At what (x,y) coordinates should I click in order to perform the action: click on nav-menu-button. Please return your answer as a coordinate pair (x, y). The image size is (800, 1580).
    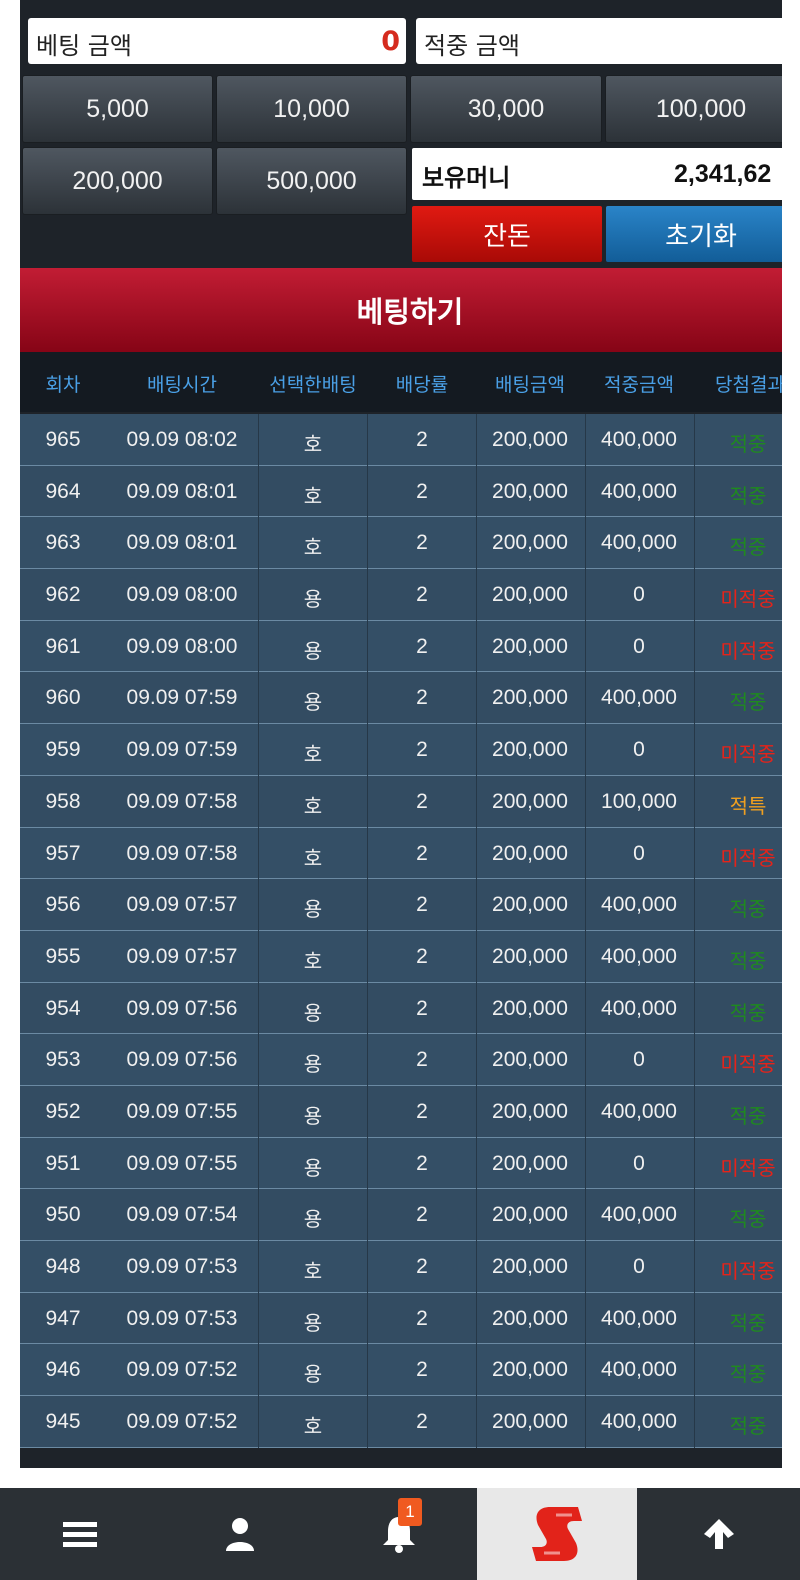
    Looking at the image, I should click on (80, 1534).